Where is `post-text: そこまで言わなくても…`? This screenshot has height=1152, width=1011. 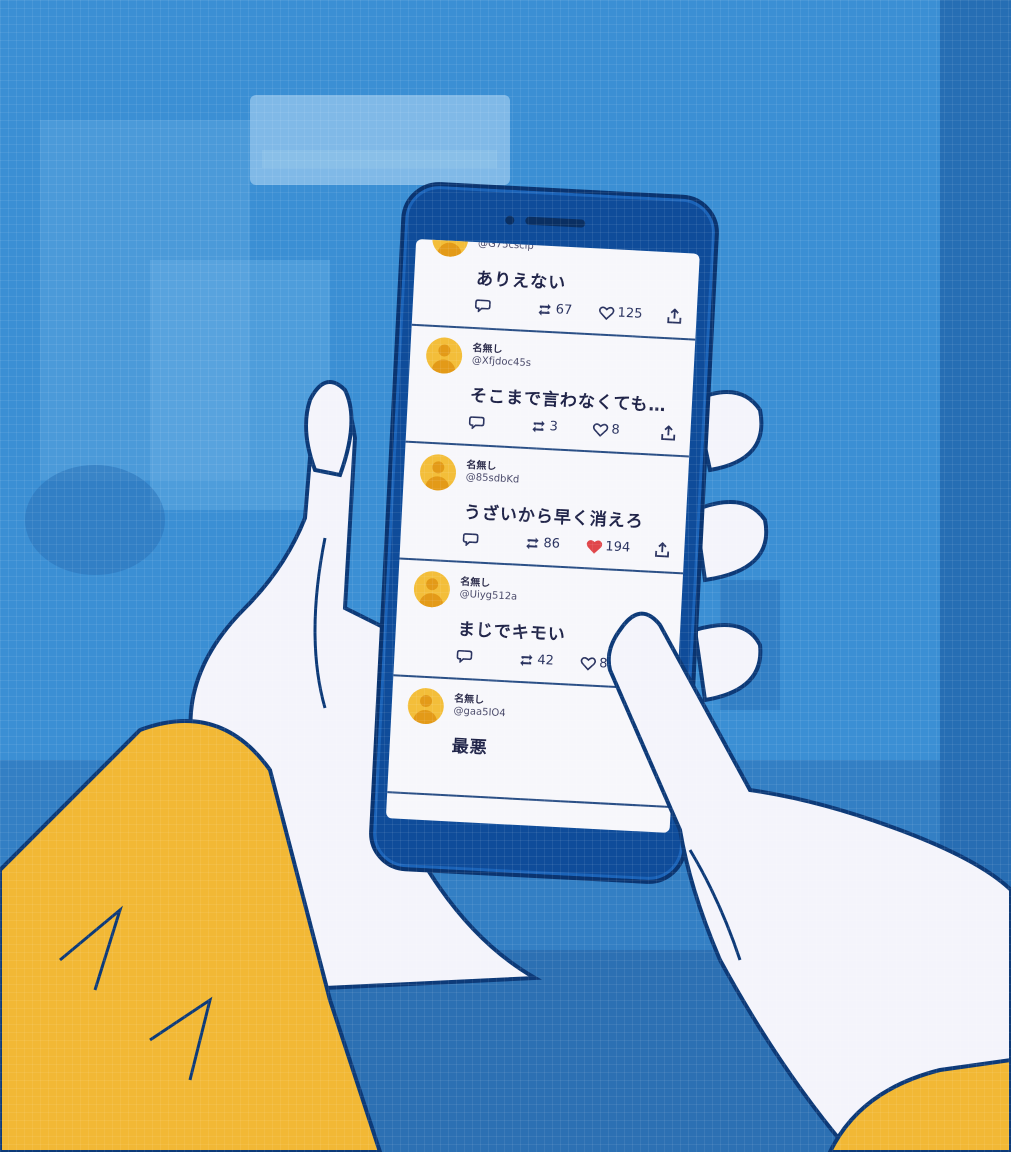
post-text: そこまで言わなくても… is located at coordinates (568, 401).